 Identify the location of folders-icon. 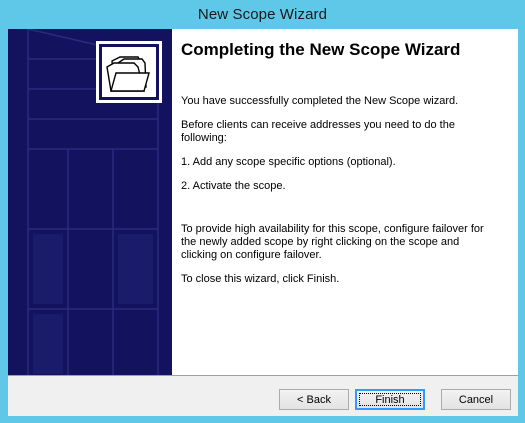
(129, 72).